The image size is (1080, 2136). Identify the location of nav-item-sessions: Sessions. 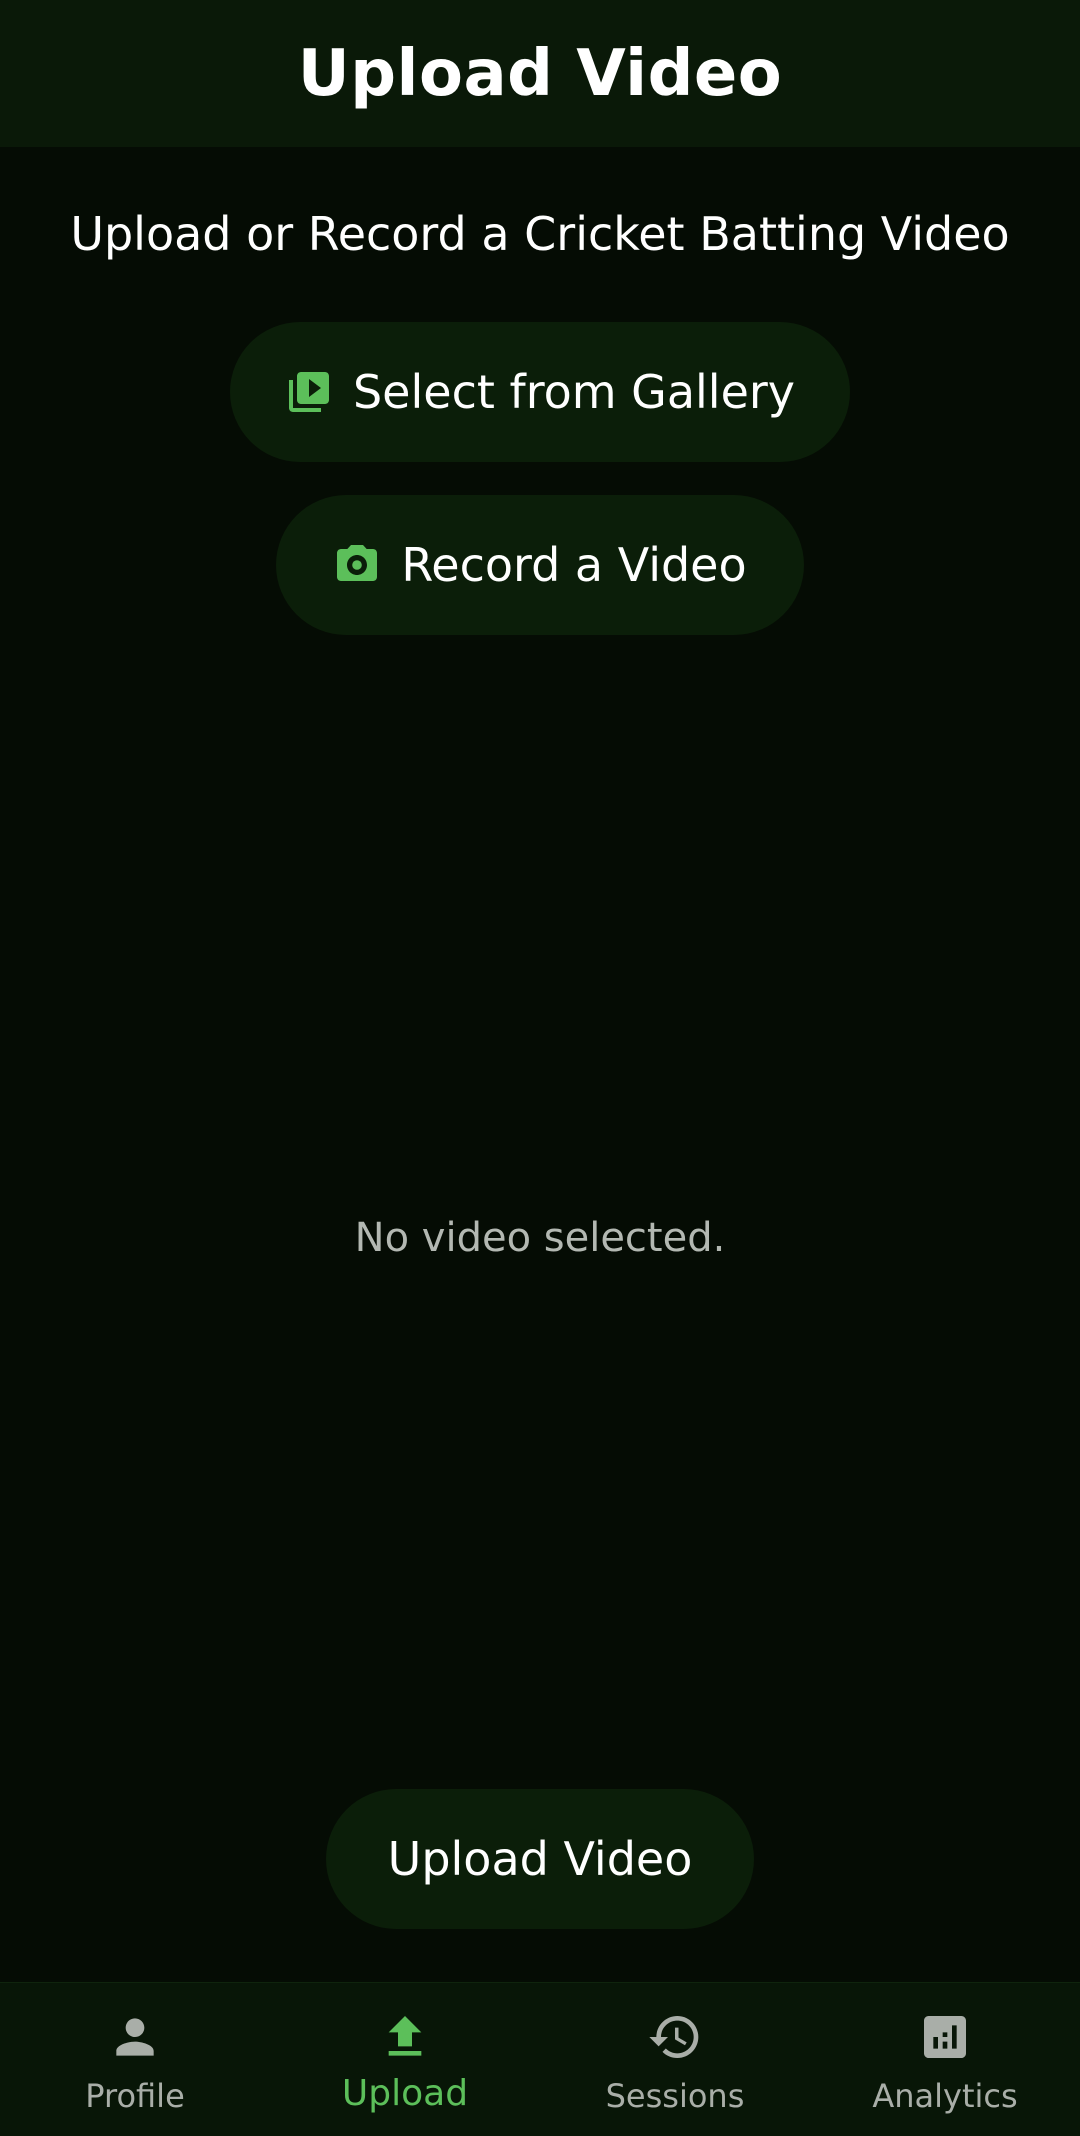
(675, 2059).